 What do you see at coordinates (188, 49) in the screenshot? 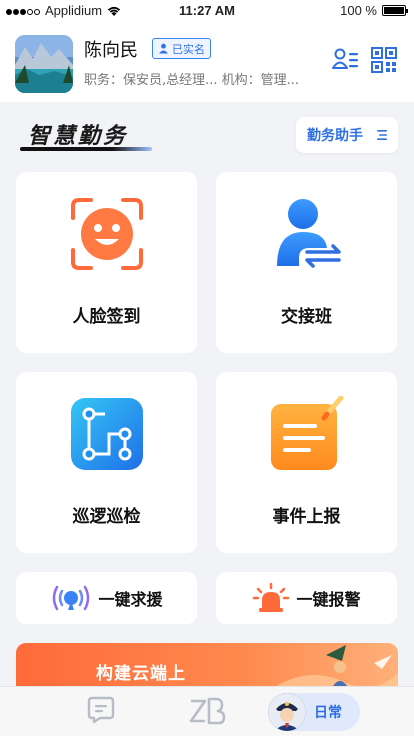
I see `verified-label: 已实名` at bounding box center [188, 49].